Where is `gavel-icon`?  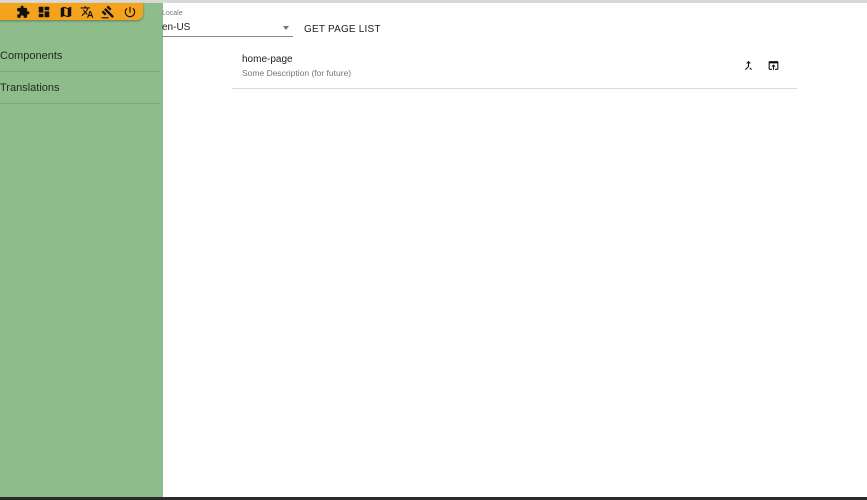 gavel-icon is located at coordinates (108, 12).